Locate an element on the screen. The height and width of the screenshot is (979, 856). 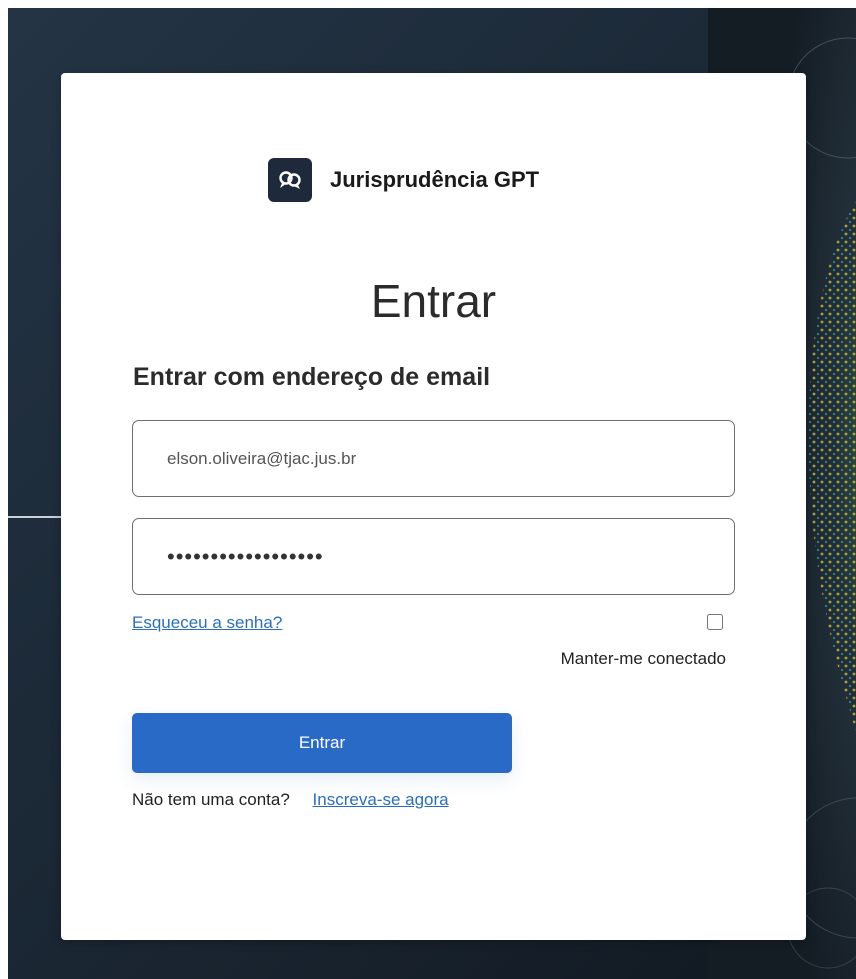
chat-bubbles-icon is located at coordinates (290, 180).